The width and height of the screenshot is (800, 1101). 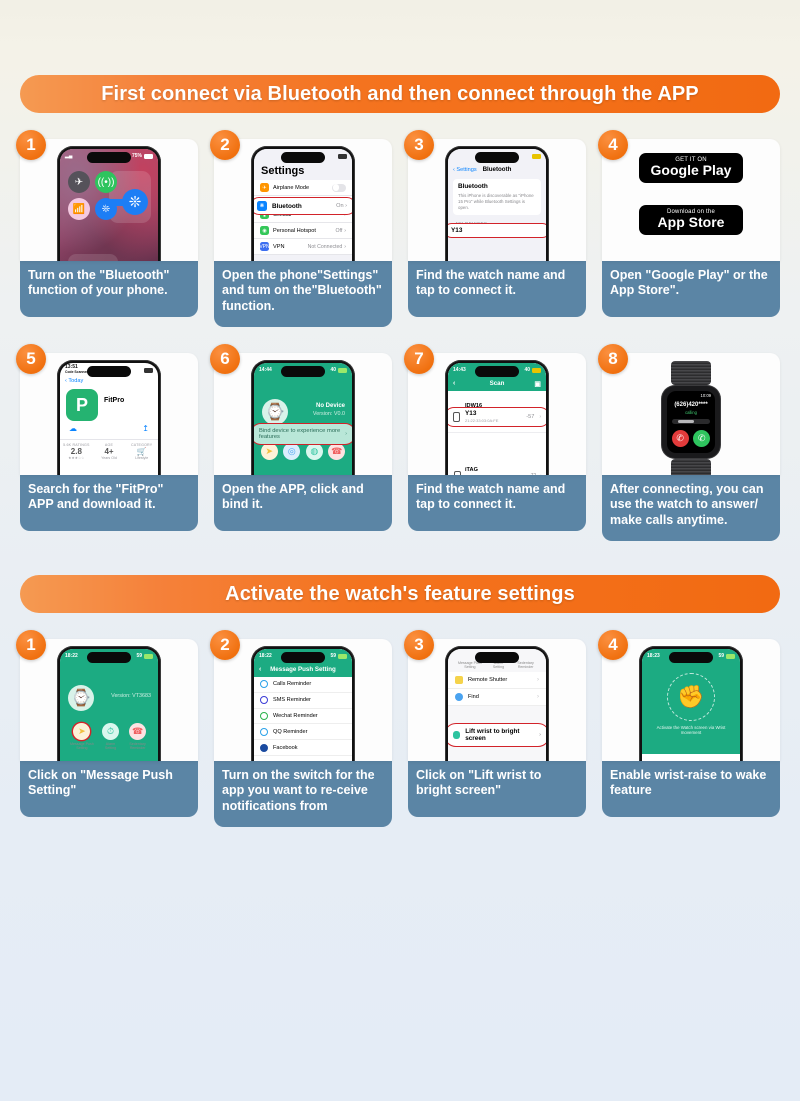 What do you see at coordinates (82, 405) in the screenshot?
I see `fitpro-app-icon: P` at bounding box center [82, 405].